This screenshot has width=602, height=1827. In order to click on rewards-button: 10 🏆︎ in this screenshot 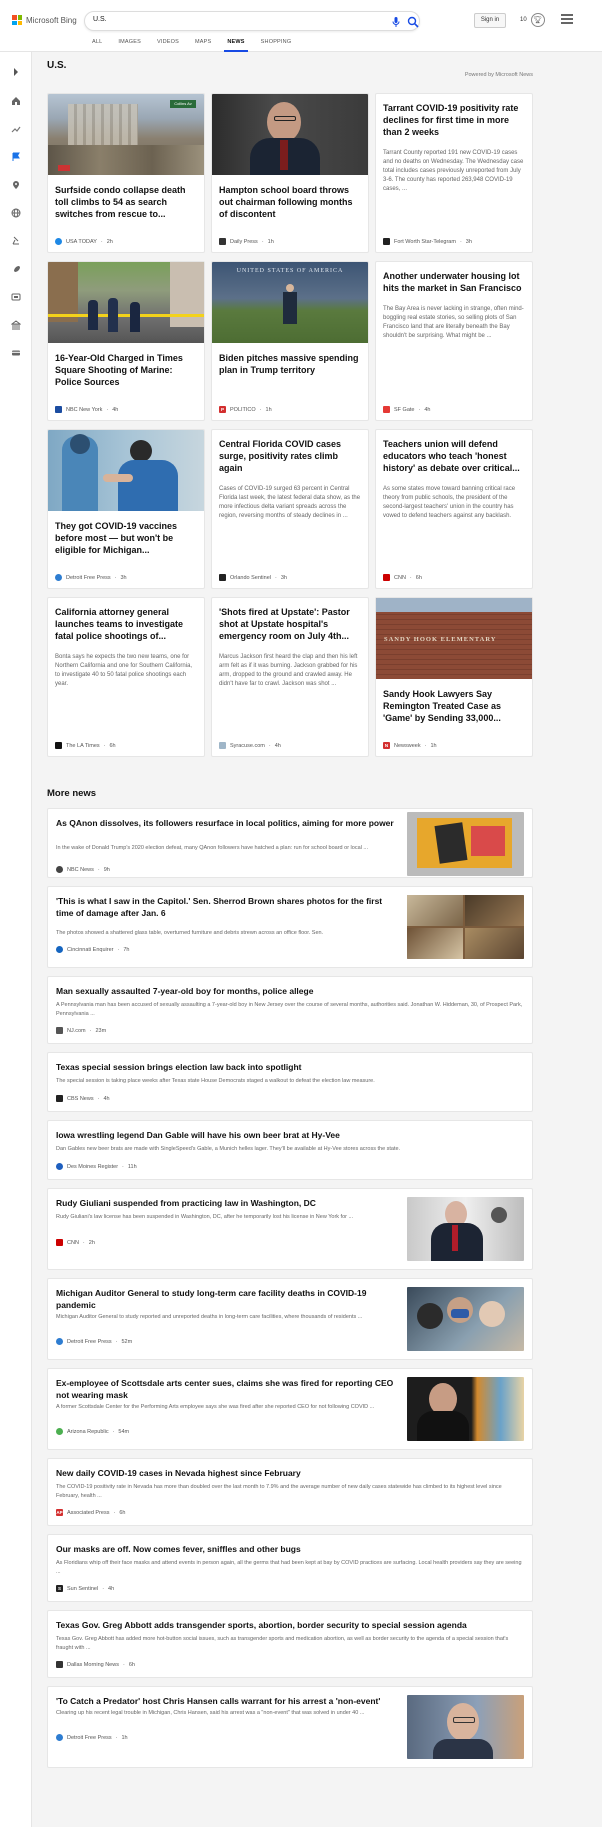, I will do `click(532, 20)`.